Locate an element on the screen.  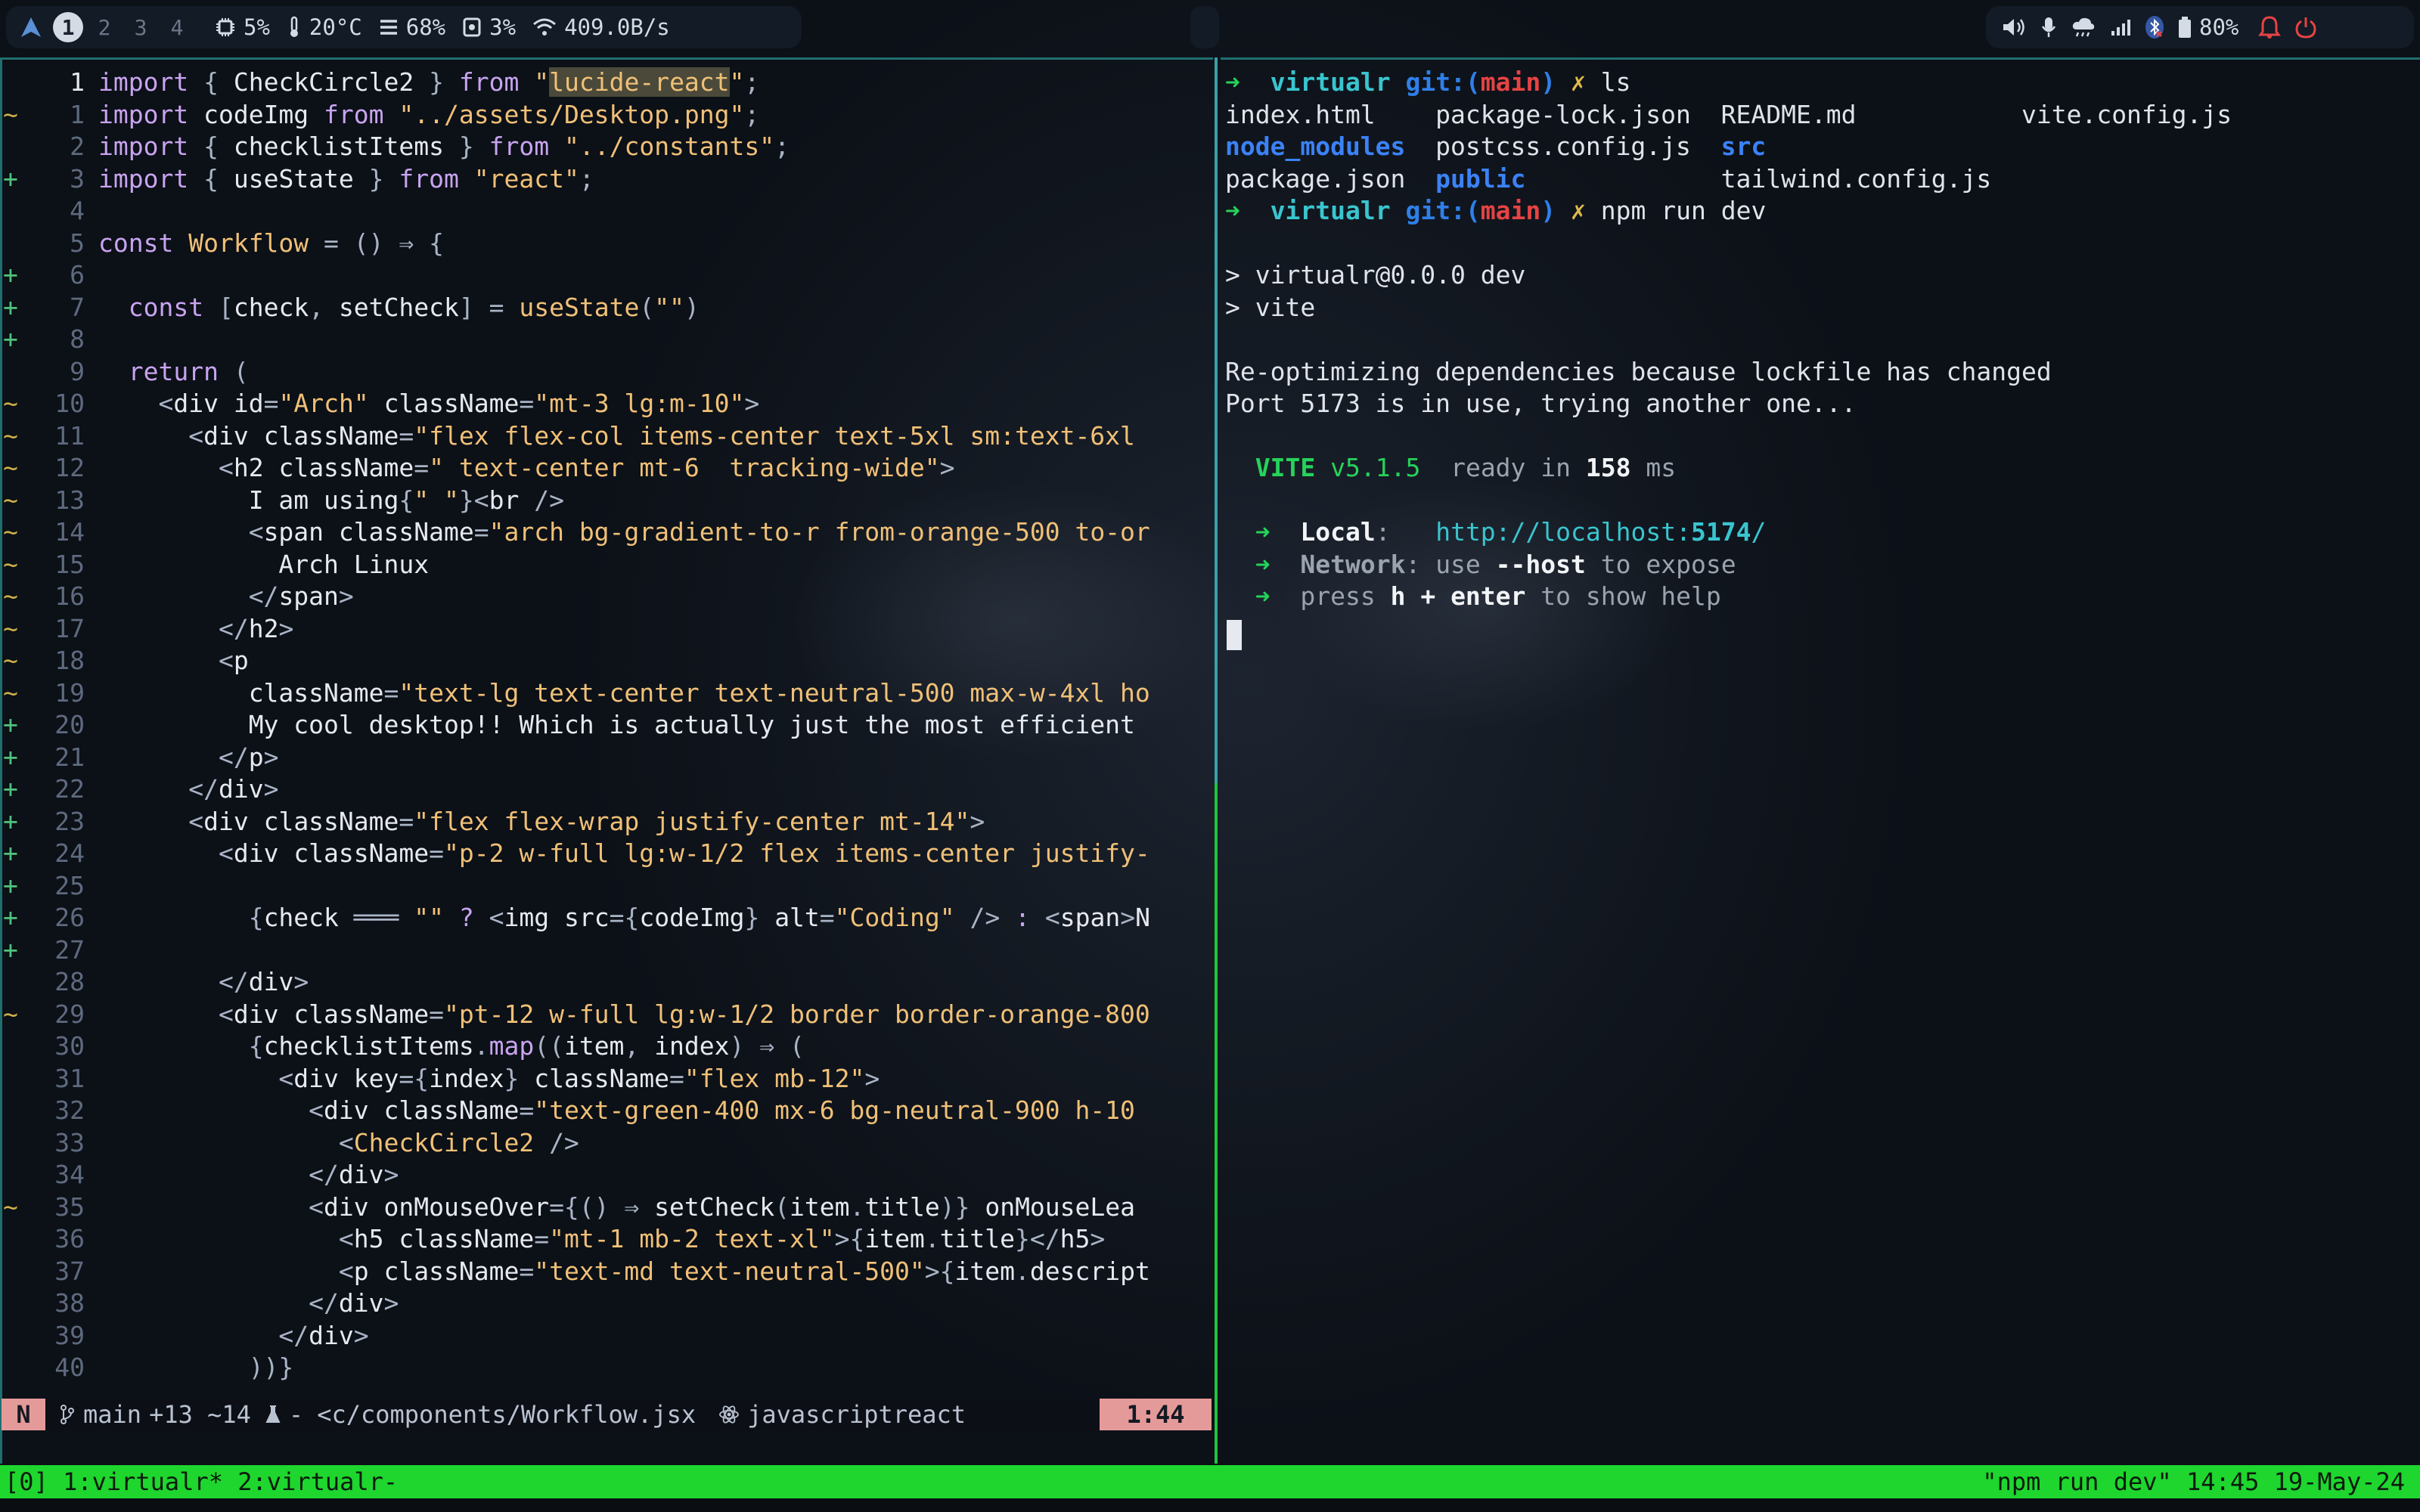
code-line: +27 is located at coordinates (605, 950).